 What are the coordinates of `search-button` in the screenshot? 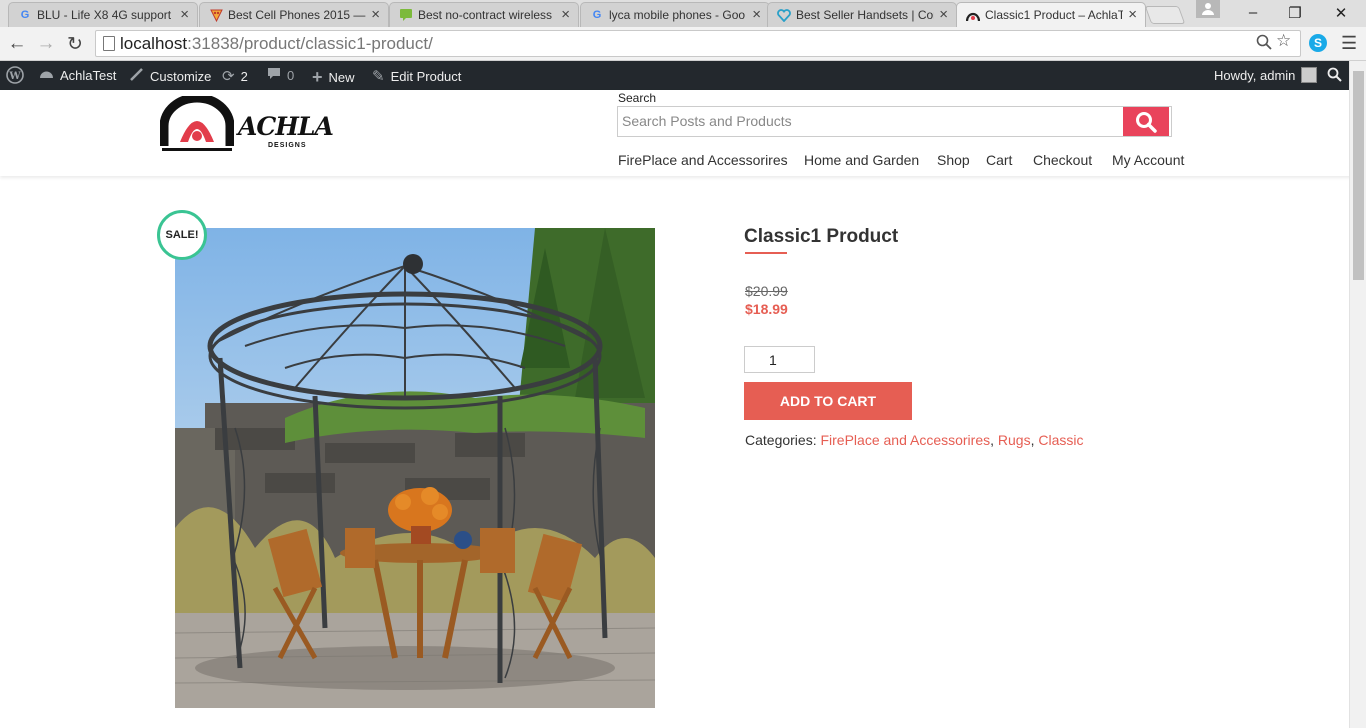 It's located at (1146, 121).